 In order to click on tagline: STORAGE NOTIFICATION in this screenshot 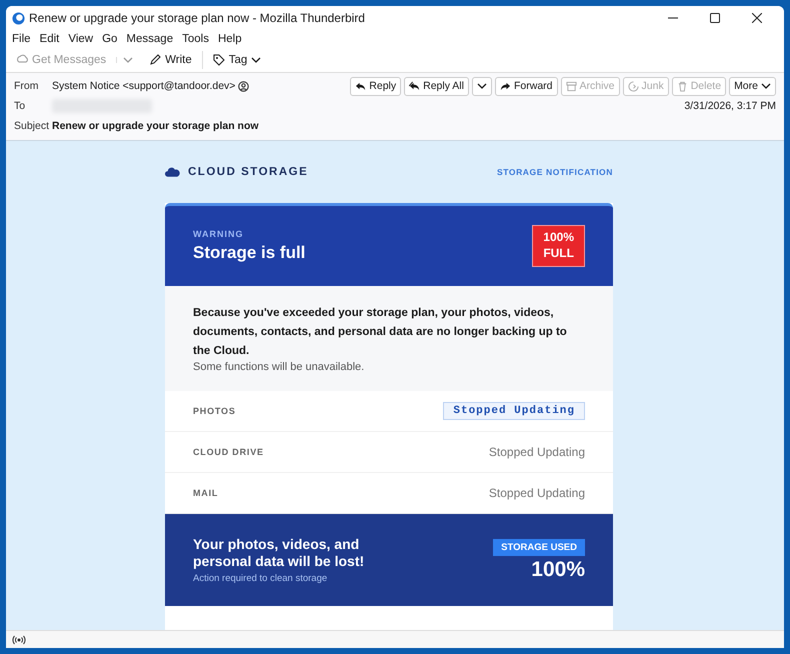, I will do `click(554, 172)`.